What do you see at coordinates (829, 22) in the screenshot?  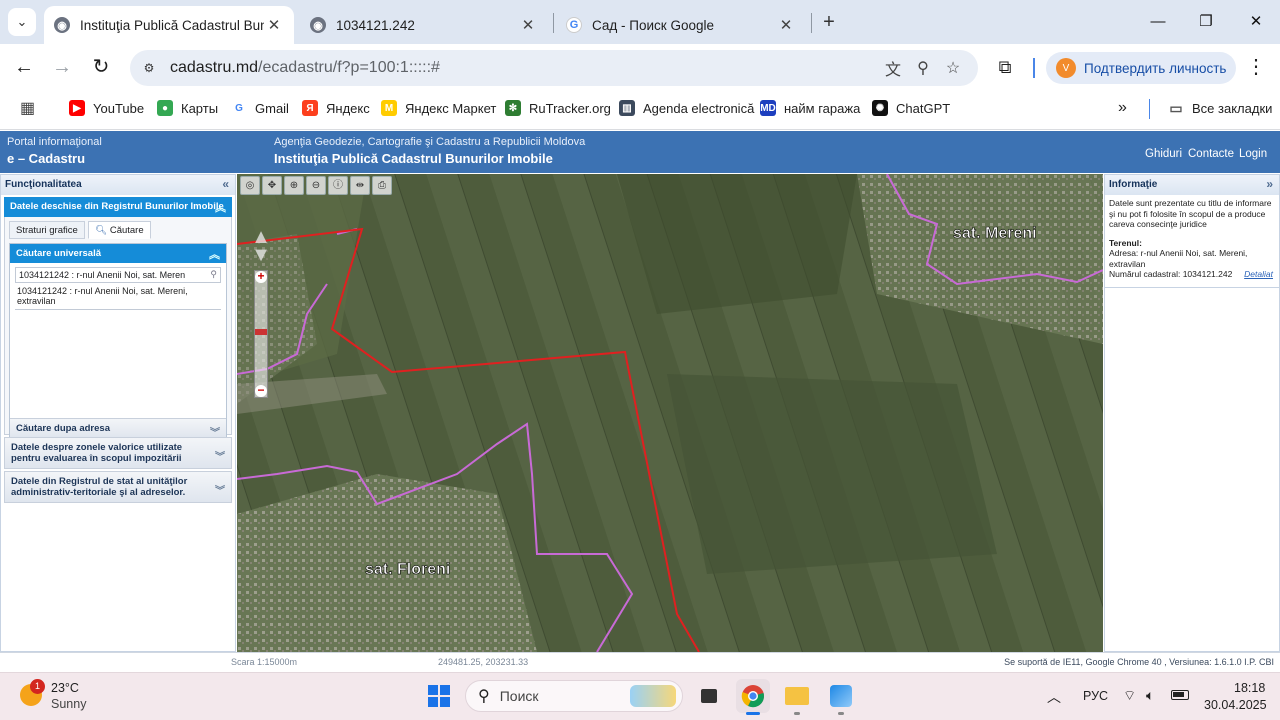 I see `new-tab-button: +` at bounding box center [829, 22].